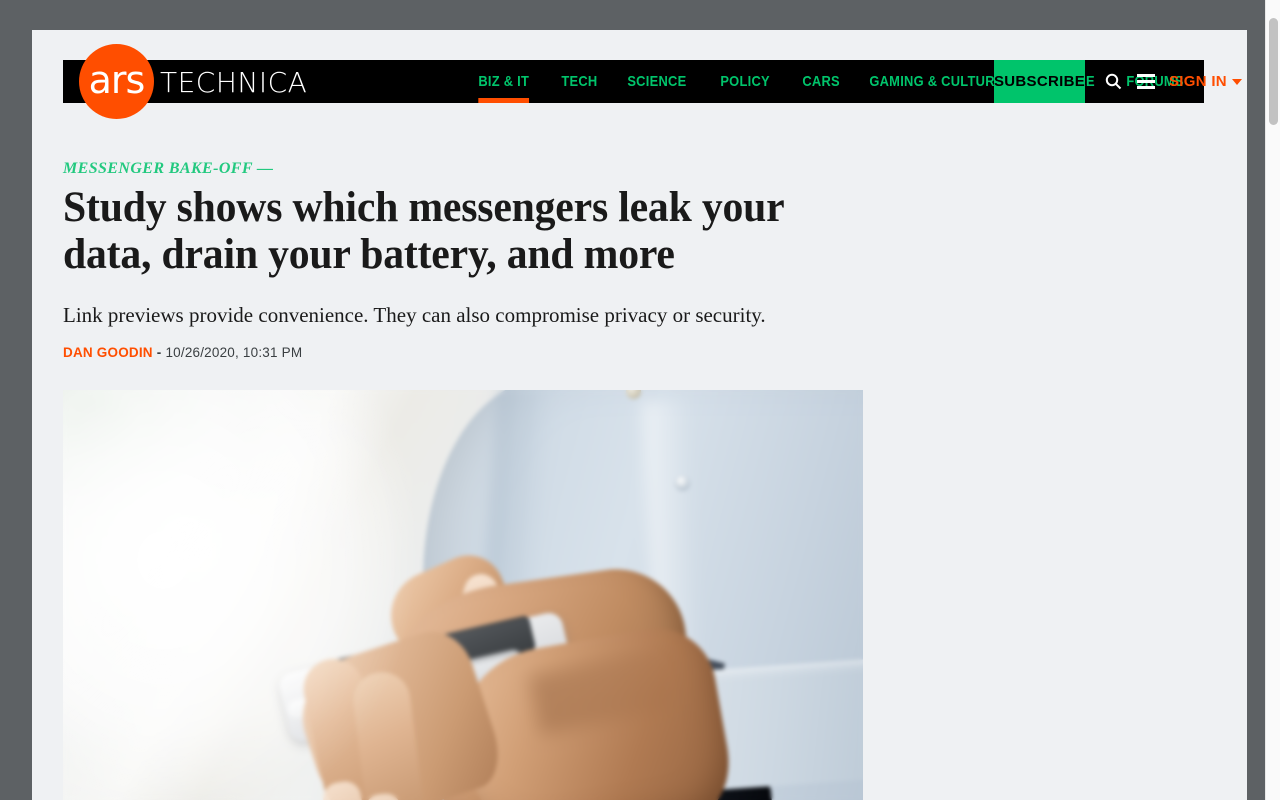 Image resolution: width=1280 pixels, height=800 pixels. What do you see at coordinates (936, 81) in the screenshot?
I see `nav-item-gaming-culture: GAMING & CULTURE` at bounding box center [936, 81].